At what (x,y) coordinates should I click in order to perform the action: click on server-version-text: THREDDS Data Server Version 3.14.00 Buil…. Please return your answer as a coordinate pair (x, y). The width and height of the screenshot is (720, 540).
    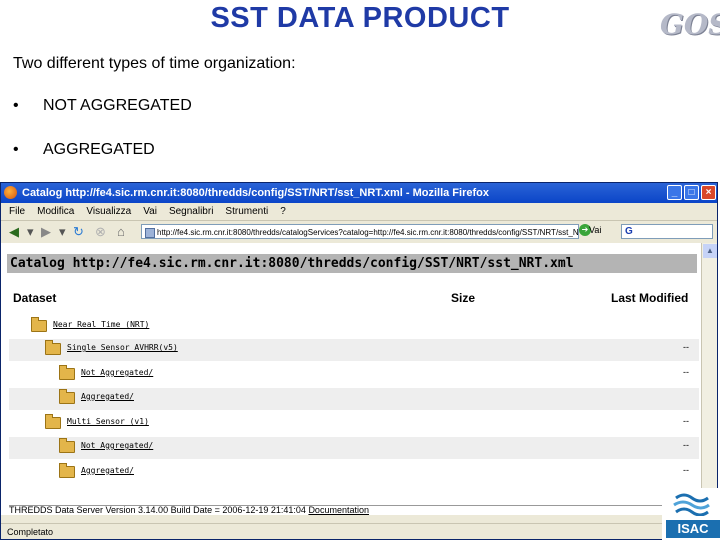
    Looking at the image, I should click on (157, 510).